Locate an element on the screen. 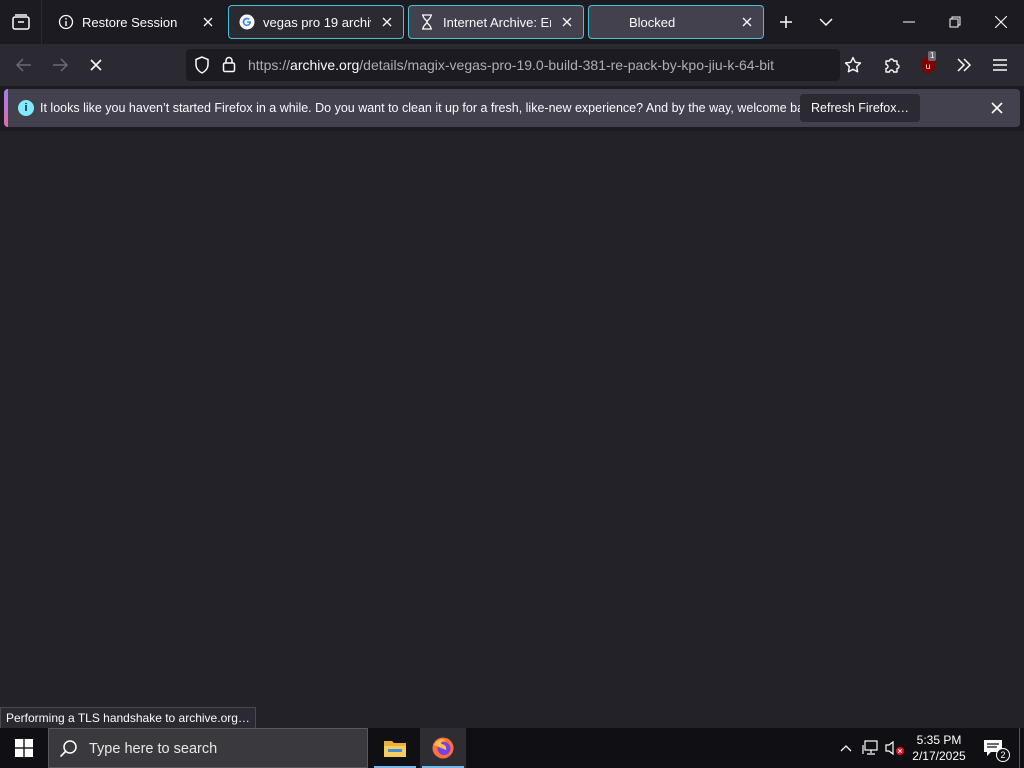 Image resolution: width=1024 pixels, height=768 pixels. stop-x-icon is located at coordinates (96, 65).